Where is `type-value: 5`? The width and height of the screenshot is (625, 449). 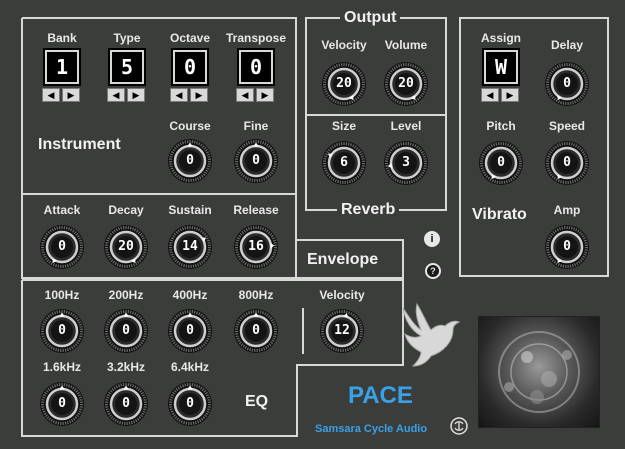 type-value: 5 is located at coordinates (127, 67).